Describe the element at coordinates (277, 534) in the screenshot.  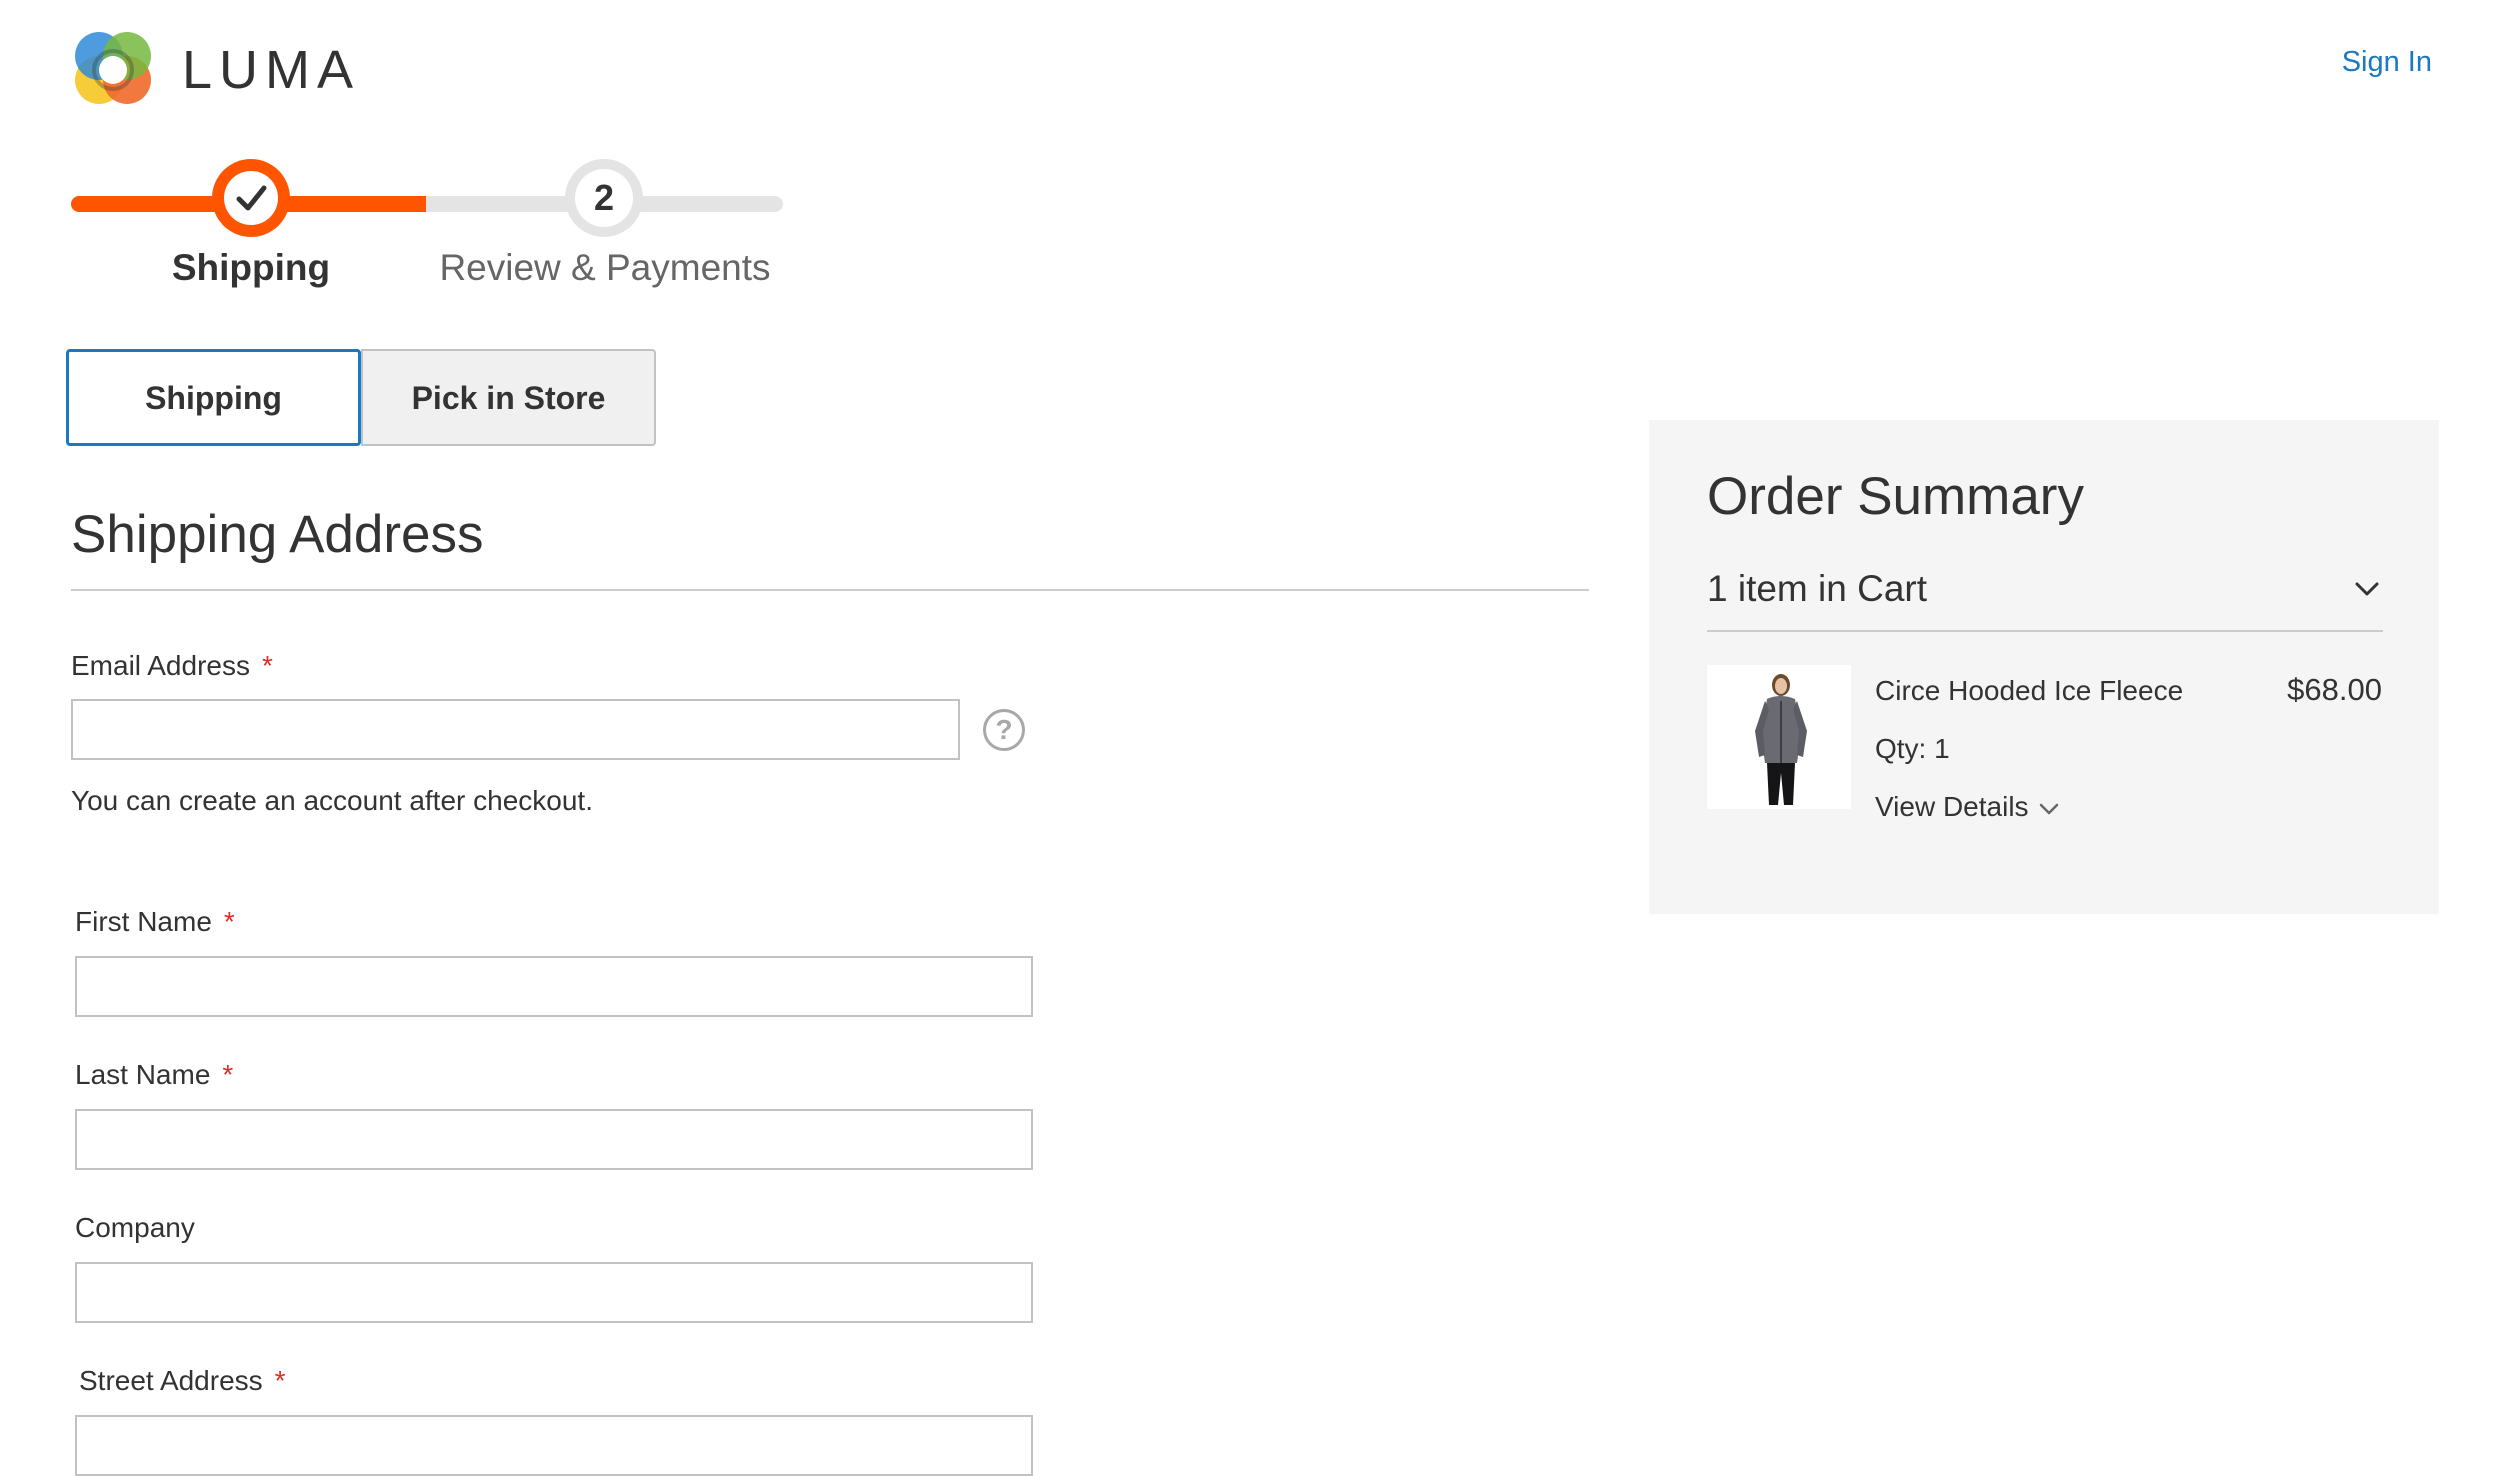
I see `shipping-address-title: Shipping Address` at that location.